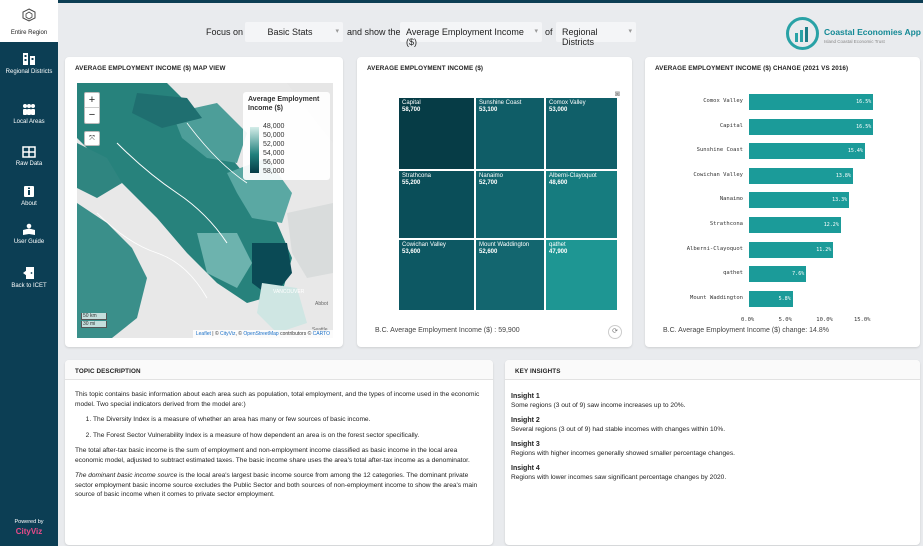  I want to click on treemap-cell-name: Sunshine Coast, so click(500, 103).